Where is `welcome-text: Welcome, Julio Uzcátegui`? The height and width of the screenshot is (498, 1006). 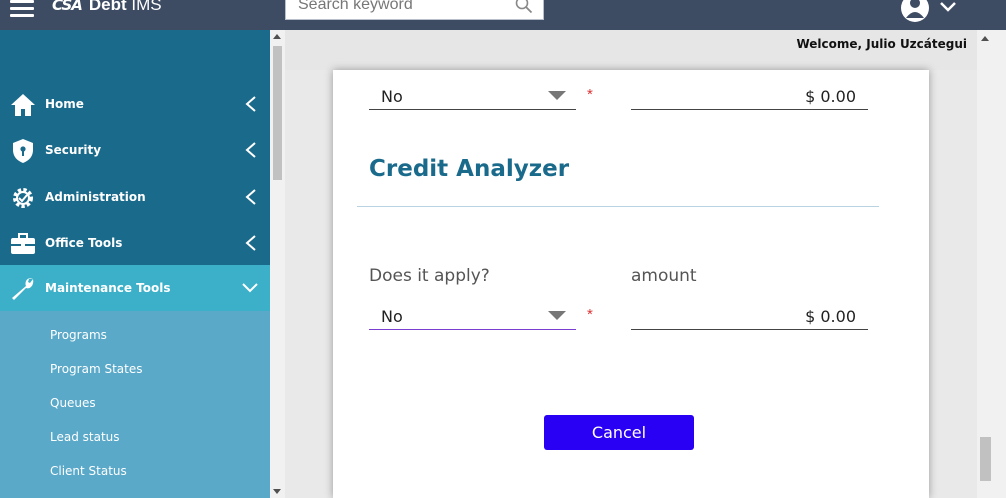
welcome-text: Welcome, Julio Uzcátegui is located at coordinates (881, 44).